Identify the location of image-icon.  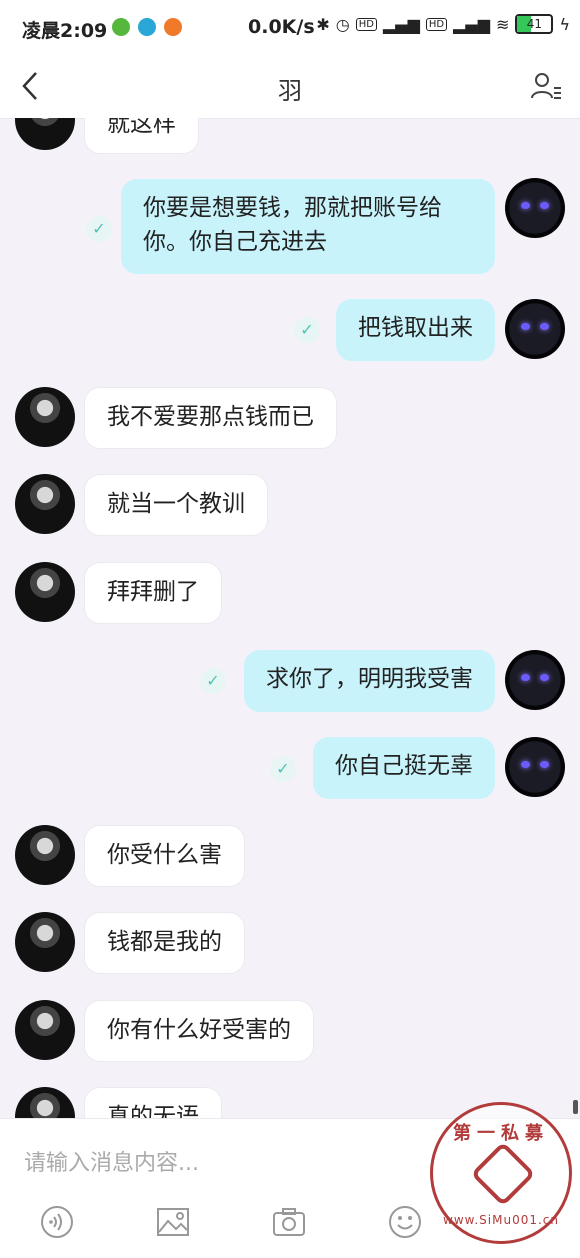
(173, 1222).